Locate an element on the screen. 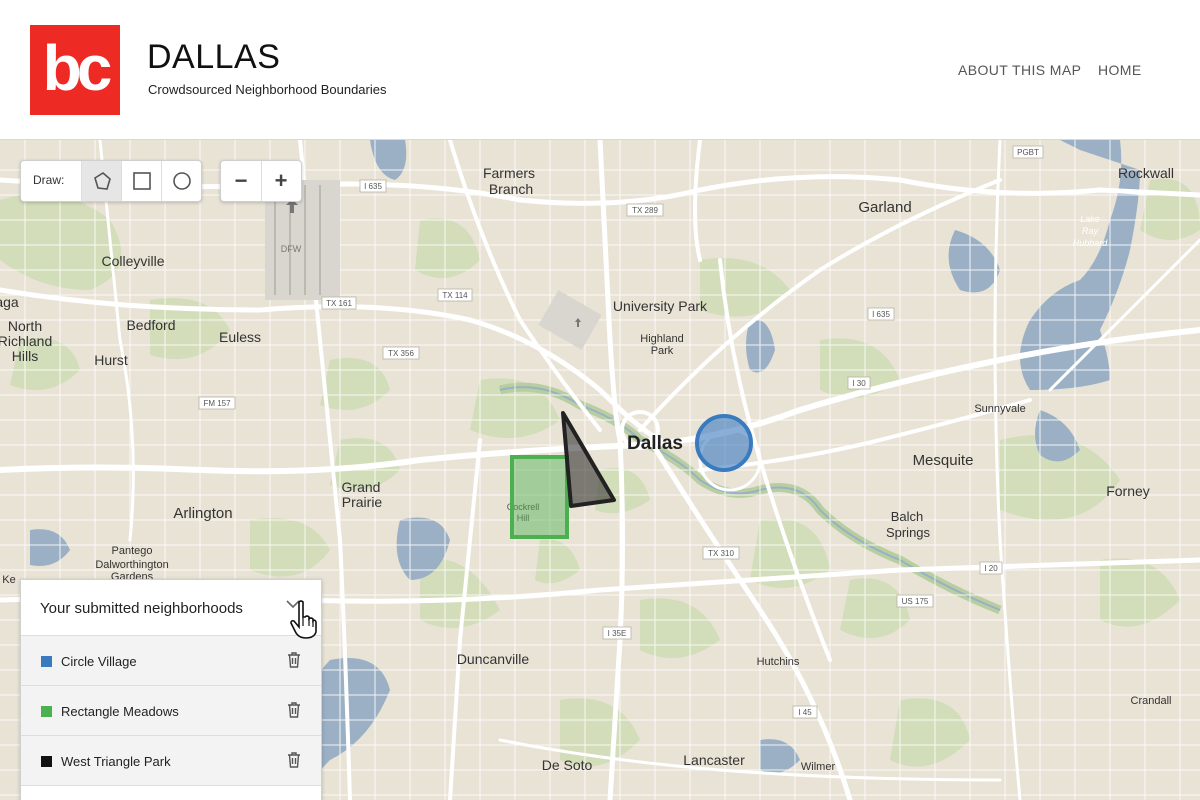 The image size is (1200, 800). label-wilmer: Wilmer is located at coordinates (818, 767).